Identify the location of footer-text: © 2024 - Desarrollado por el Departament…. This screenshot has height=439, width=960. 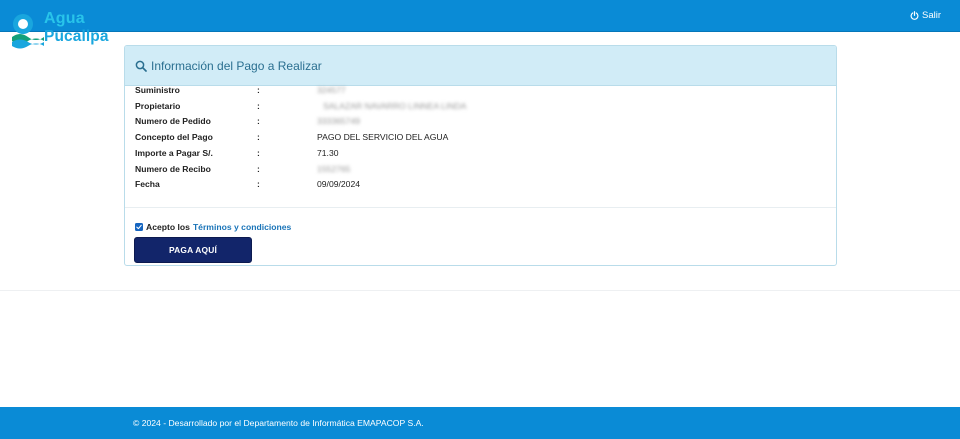
(278, 423).